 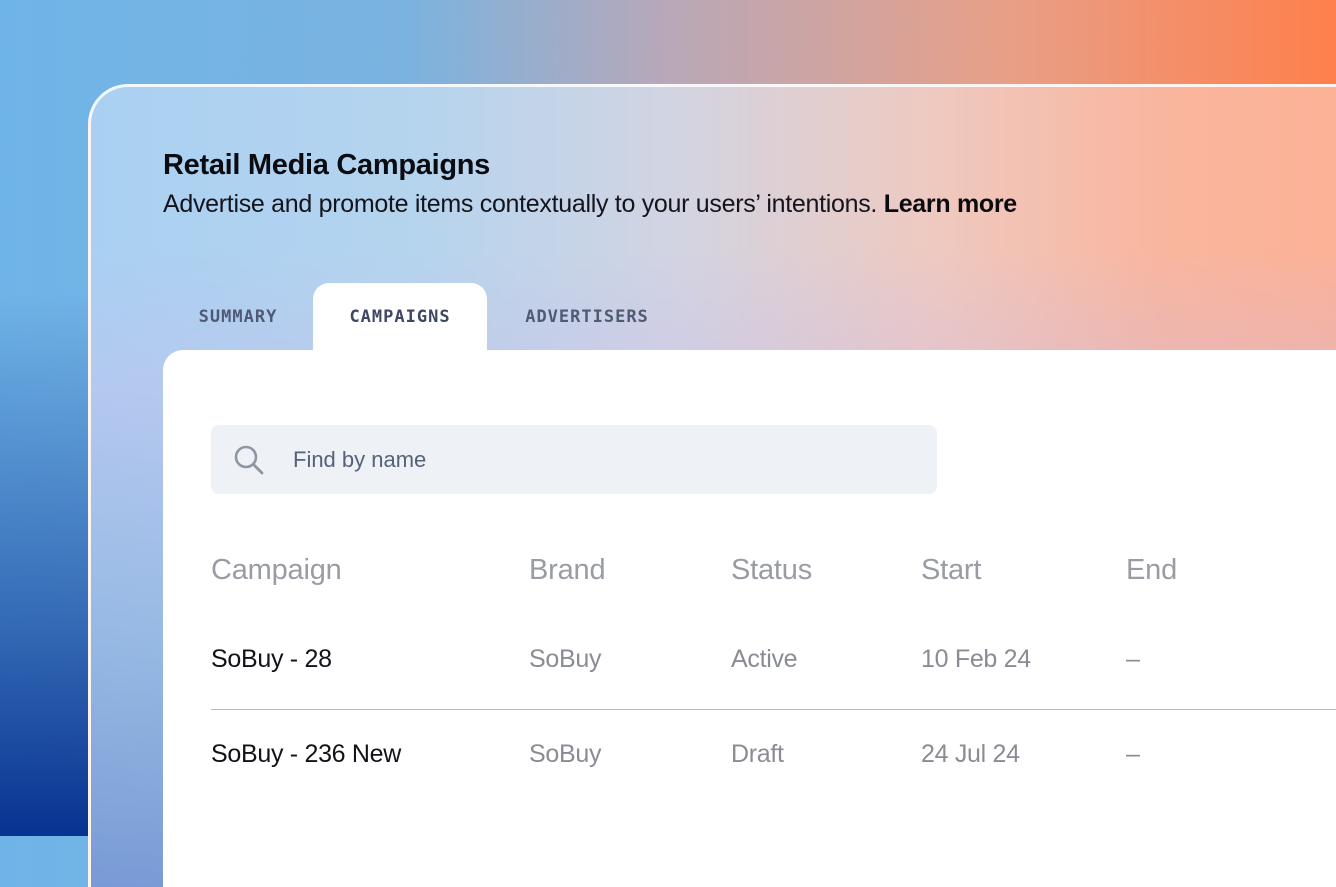 I want to click on table-row: SoBuy - 236 New SoBuy Draft 24 Jul 24 –, so click(x=773, y=757).